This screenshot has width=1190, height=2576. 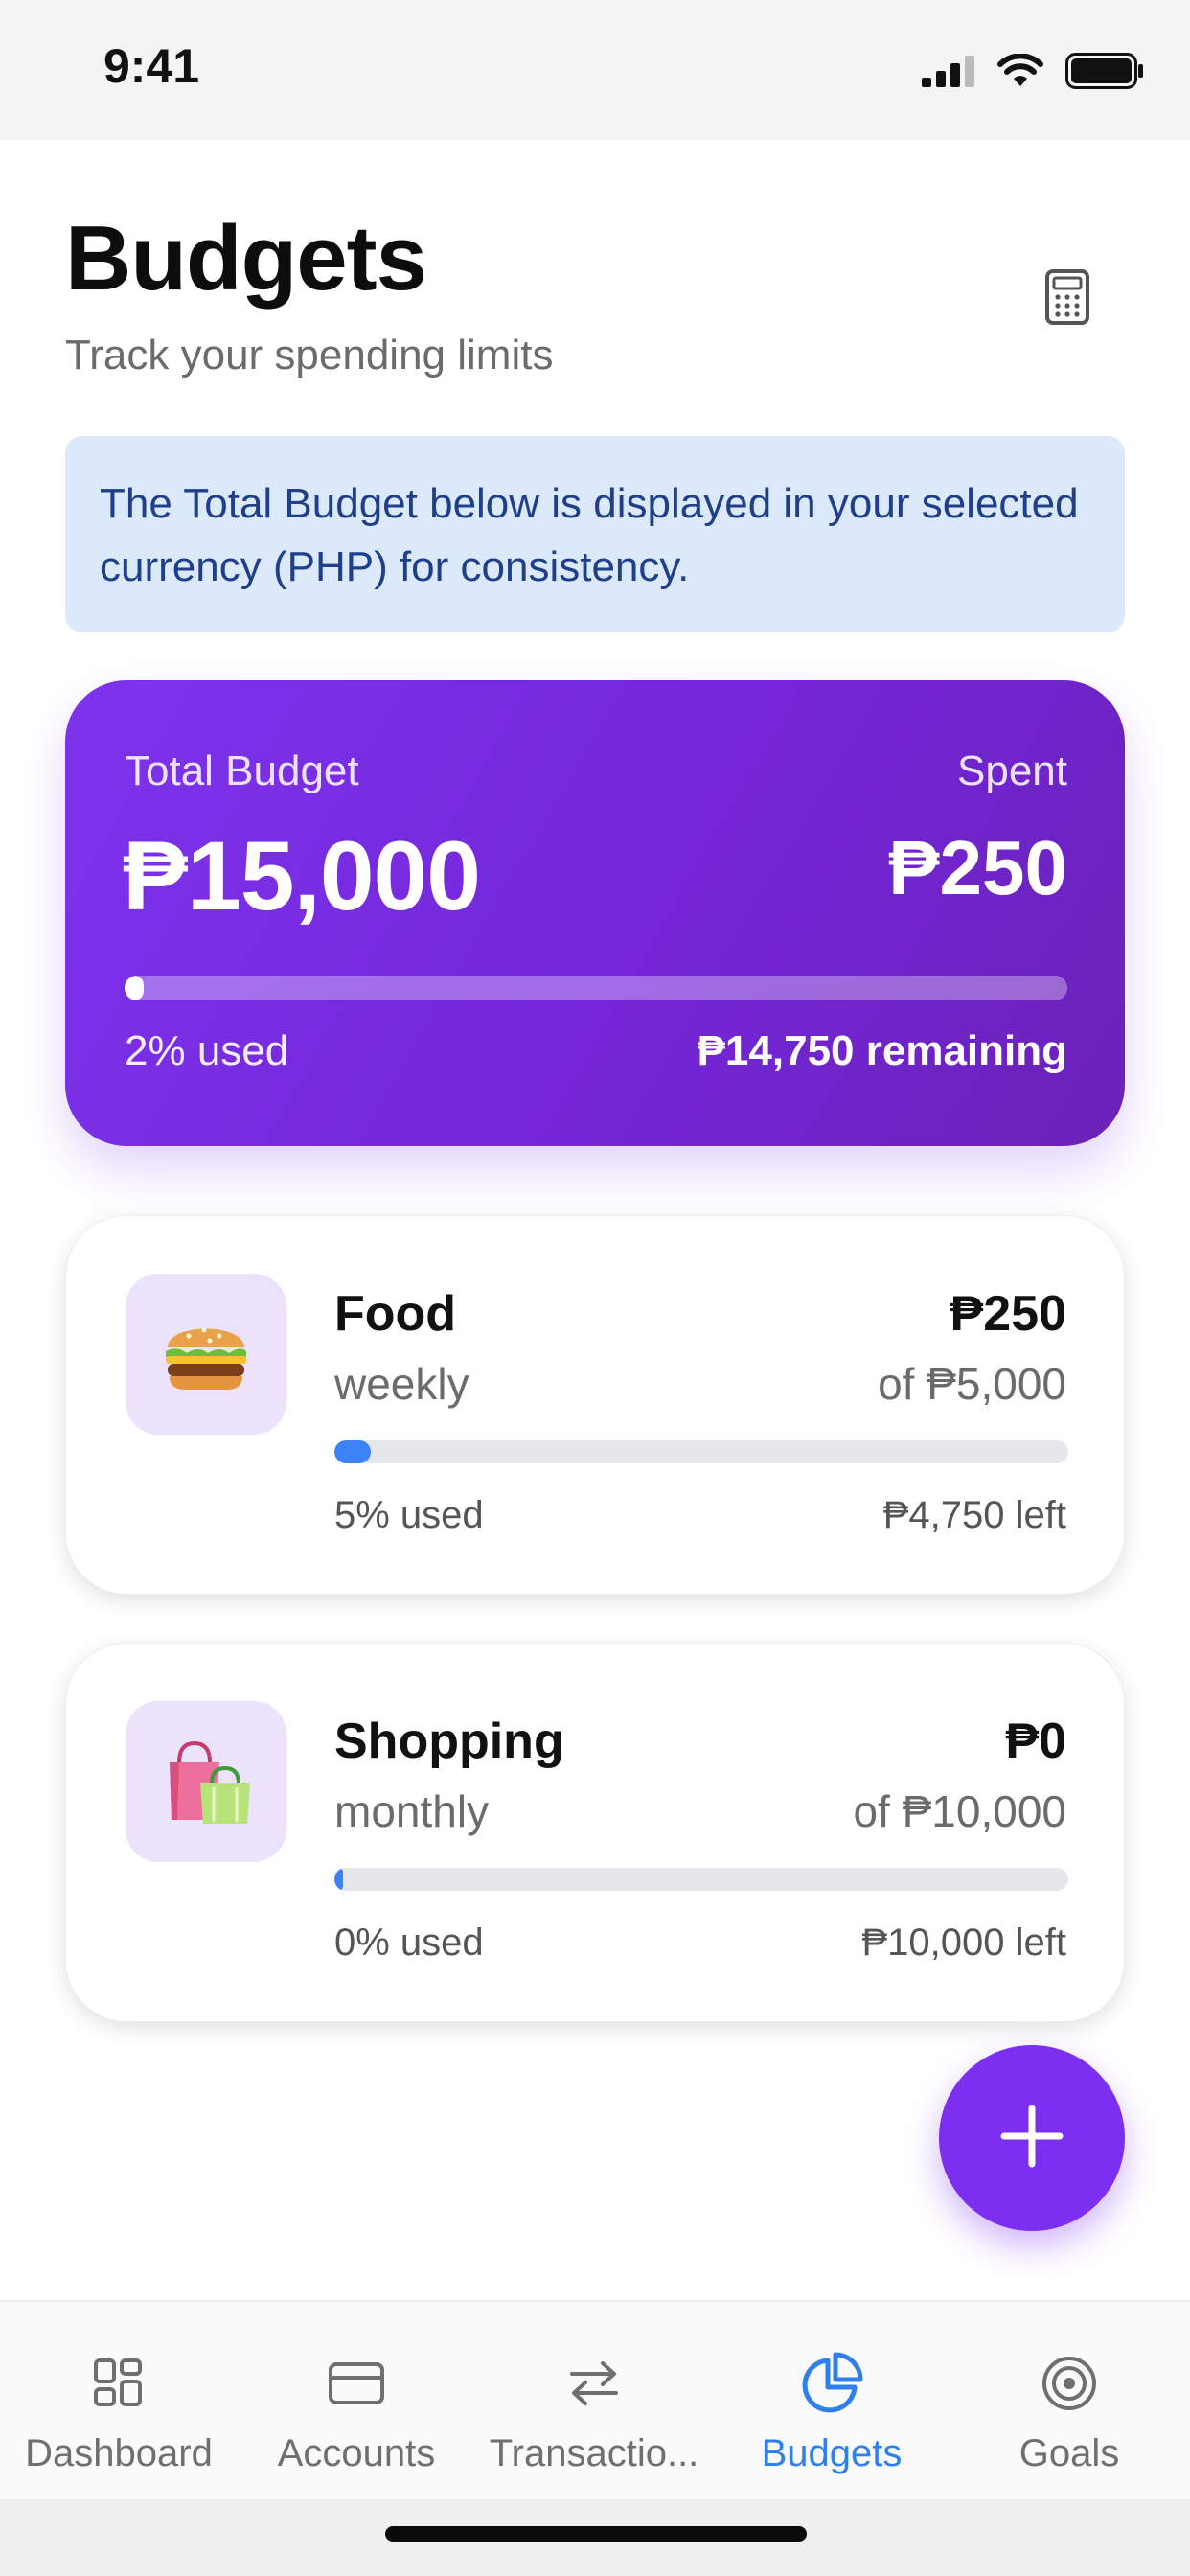 What do you see at coordinates (135, 988) in the screenshot?
I see `total-progress-fill` at bounding box center [135, 988].